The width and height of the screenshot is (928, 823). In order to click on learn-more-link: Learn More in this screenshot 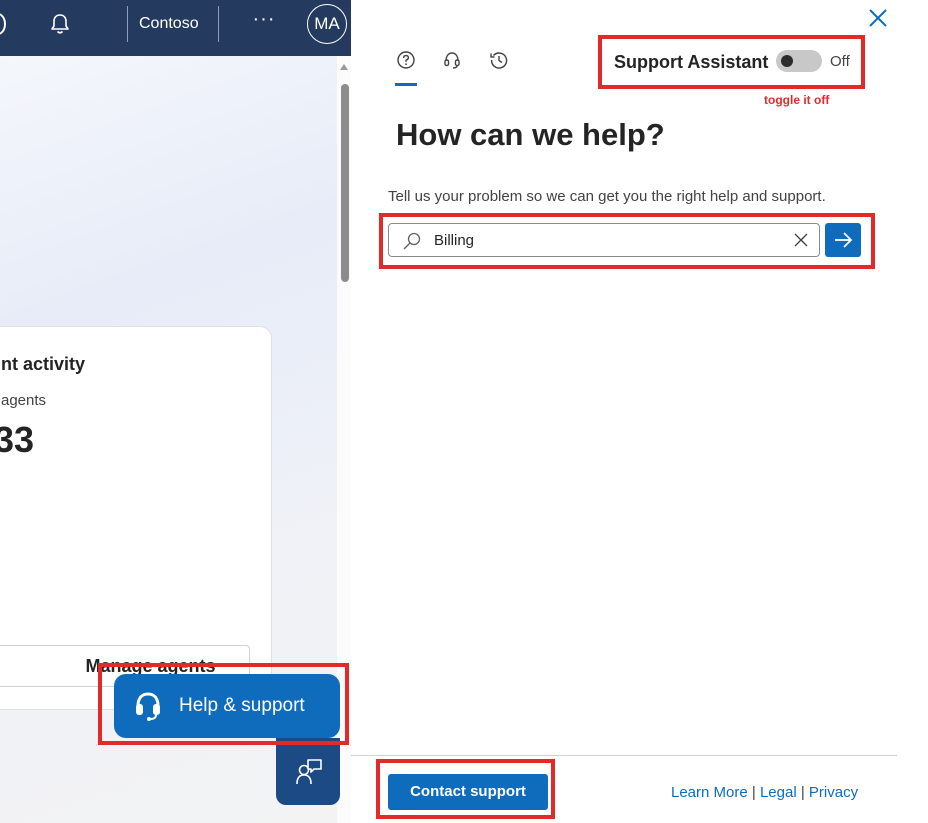, I will do `click(709, 792)`.